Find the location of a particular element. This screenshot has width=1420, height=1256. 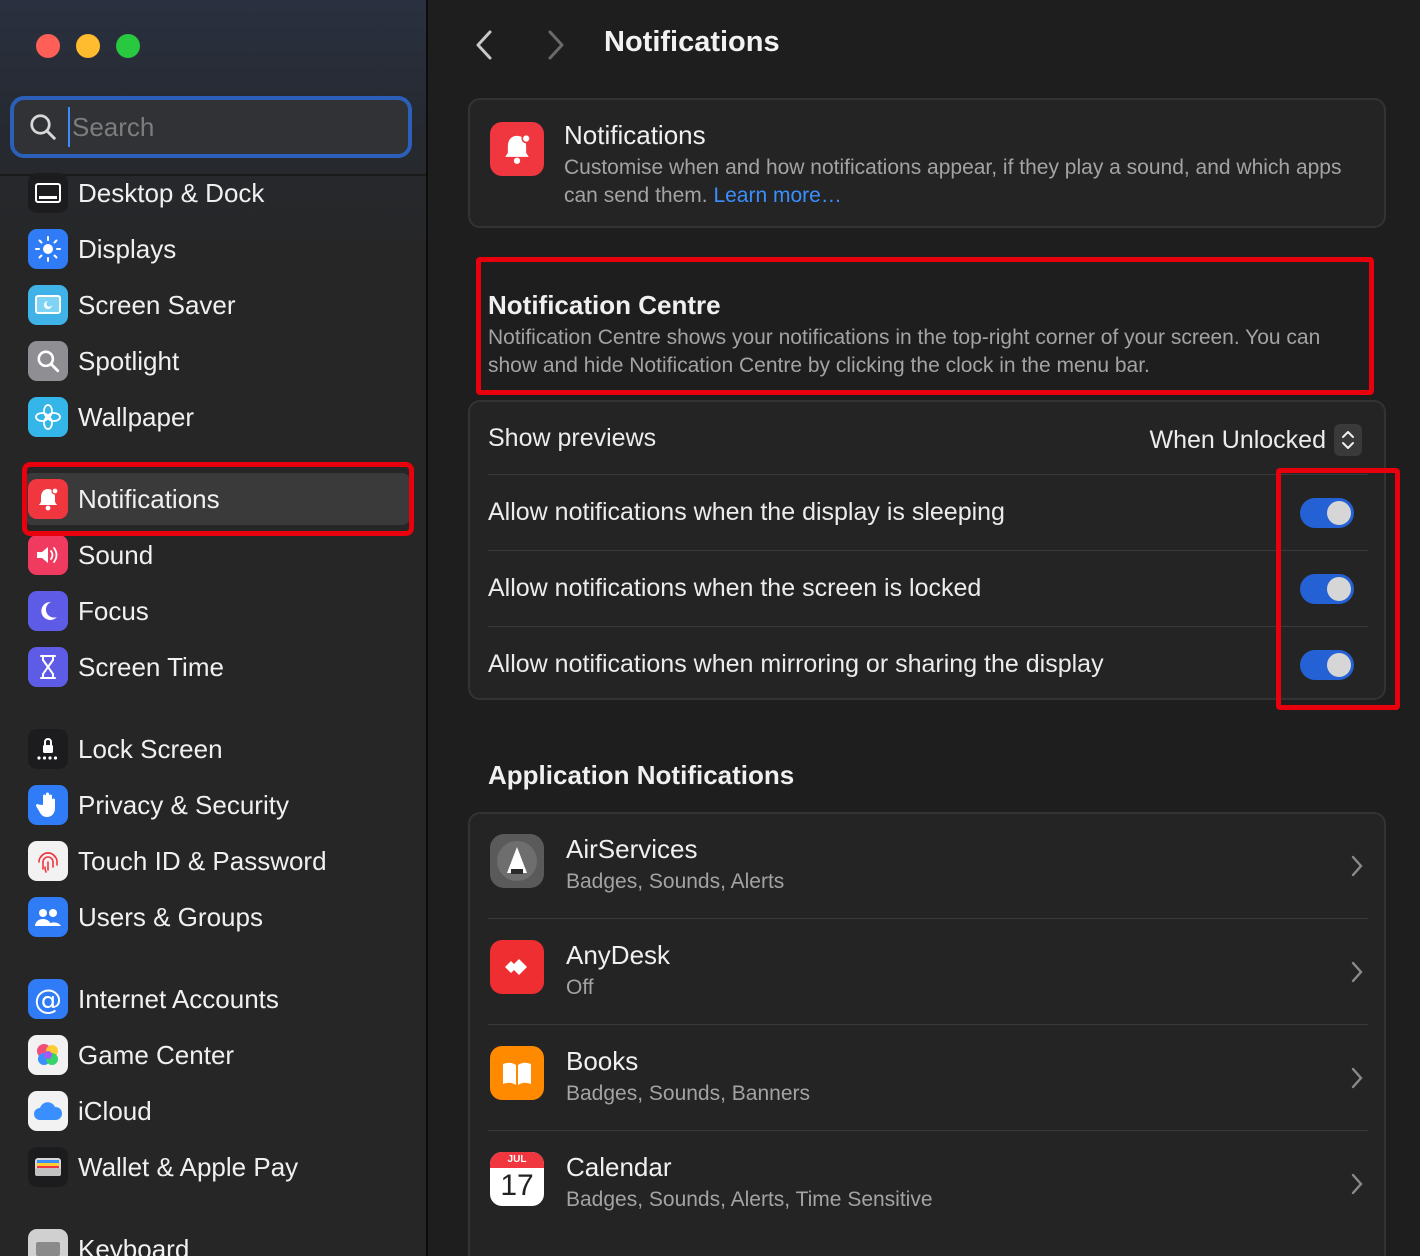

app-notification-summary: Badges, Sounds, Alerts, Time Sensitive is located at coordinates (749, 1199).